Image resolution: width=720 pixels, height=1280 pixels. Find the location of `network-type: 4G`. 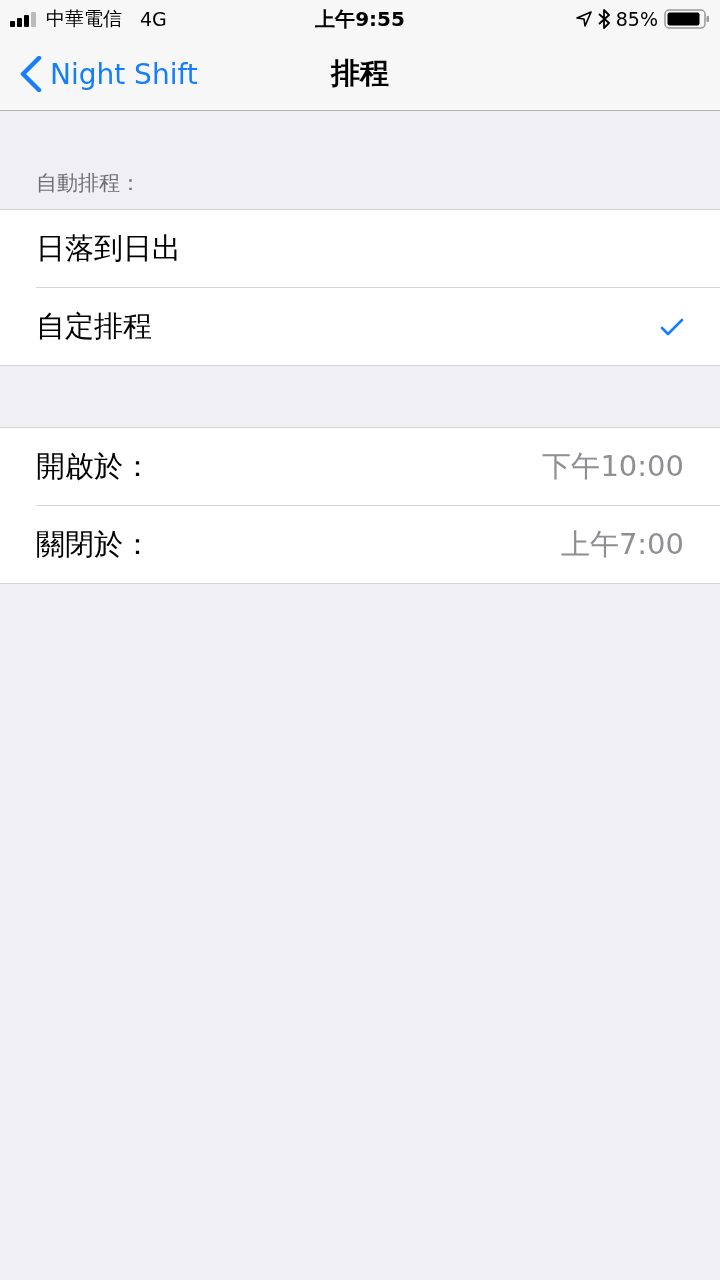

network-type: 4G is located at coordinates (153, 19).